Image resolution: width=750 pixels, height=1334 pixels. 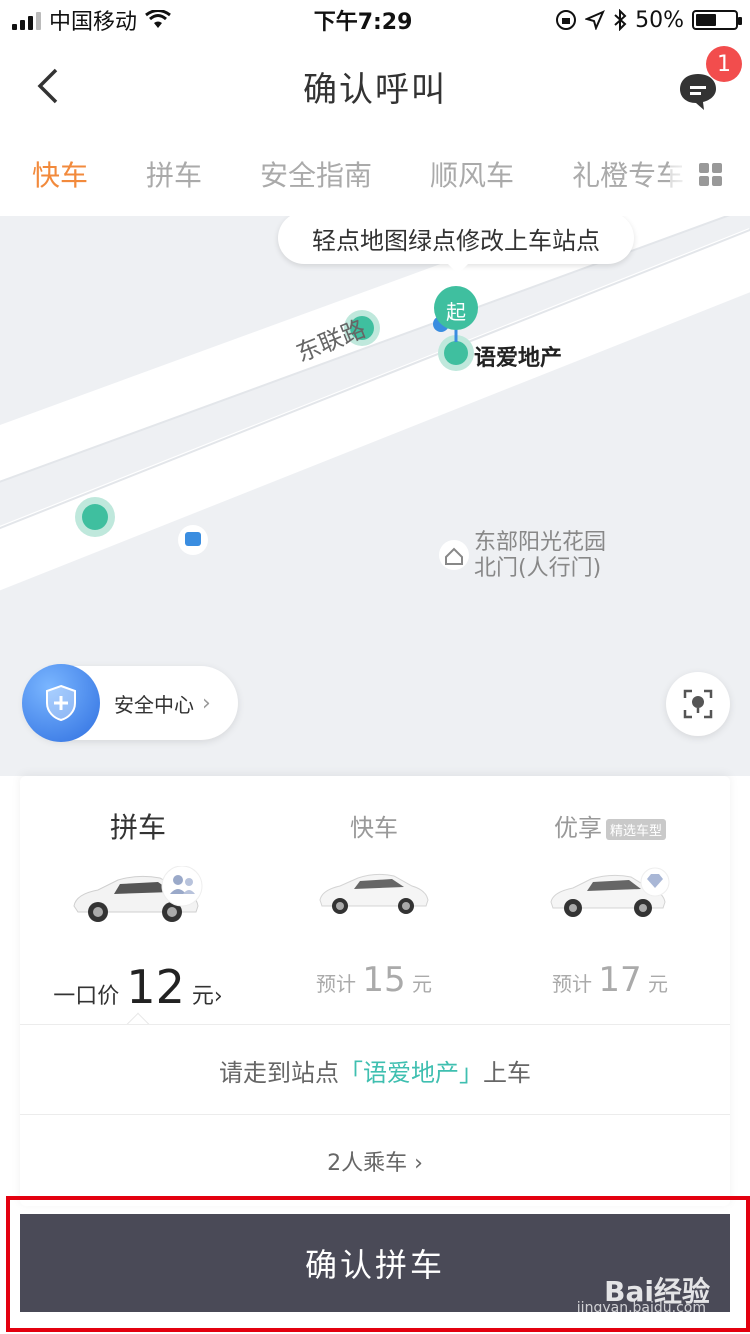 What do you see at coordinates (137, 827) in the screenshot?
I see `ride-option-name: 拼车` at bounding box center [137, 827].